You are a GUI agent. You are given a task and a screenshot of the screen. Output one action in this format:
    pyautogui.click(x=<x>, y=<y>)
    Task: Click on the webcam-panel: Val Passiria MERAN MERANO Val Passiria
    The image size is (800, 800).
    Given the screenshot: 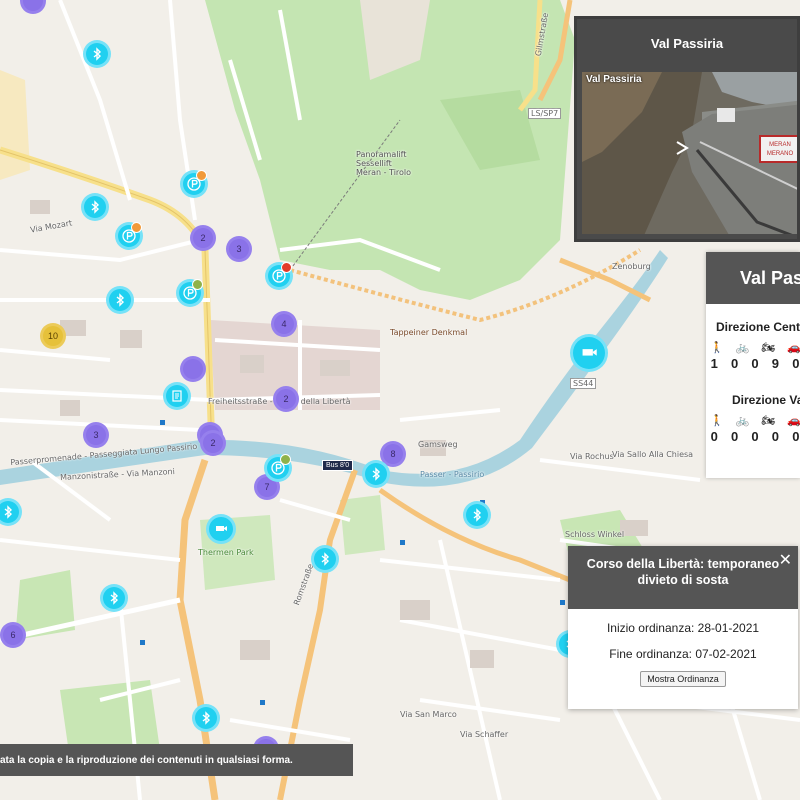 What is the action you would take?
    pyautogui.click(x=687, y=129)
    